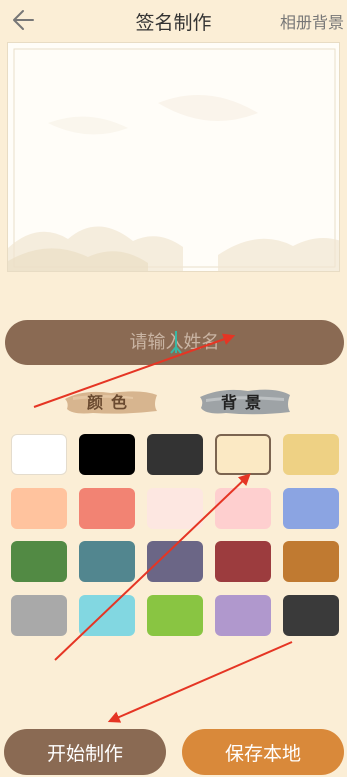  Describe the element at coordinates (263, 752) in the screenshot. I see `save-button: 保存本地` at that location.